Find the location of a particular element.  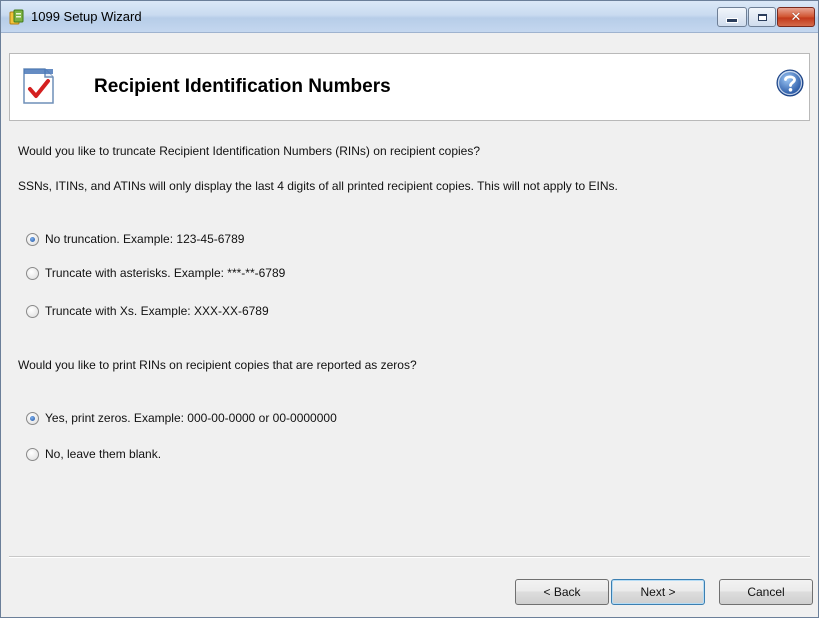

wizard-header: Recipient Identification Numbers is located at coordinates (409, 87).